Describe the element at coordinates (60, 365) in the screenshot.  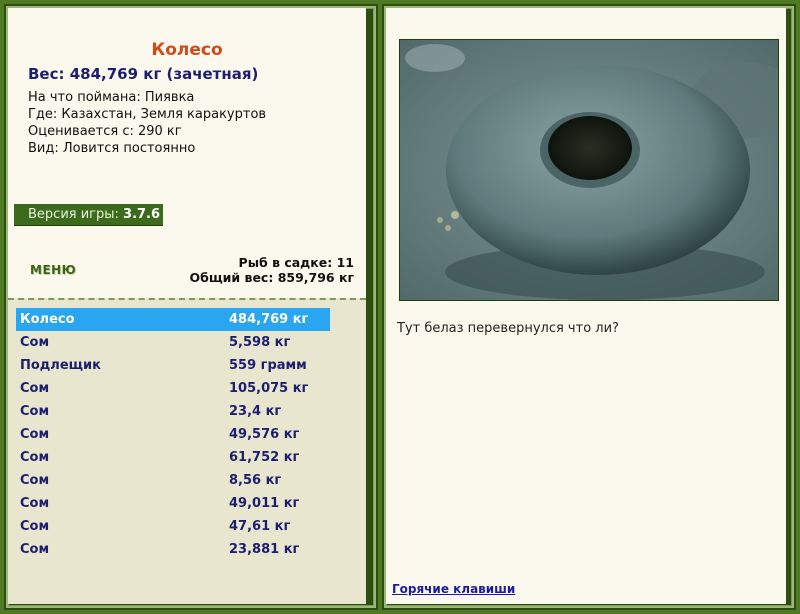
I see `catch-fish-name: Подлещик` at that location.